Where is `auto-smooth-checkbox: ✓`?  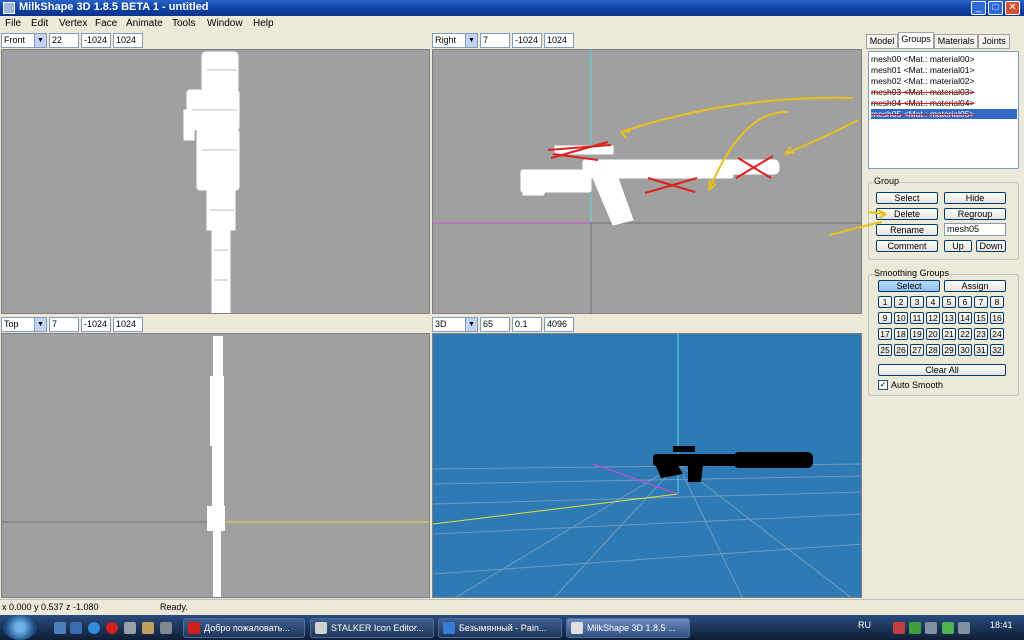 auto-smooth-checkbox: ✓ is located at coordinates (883, 385).